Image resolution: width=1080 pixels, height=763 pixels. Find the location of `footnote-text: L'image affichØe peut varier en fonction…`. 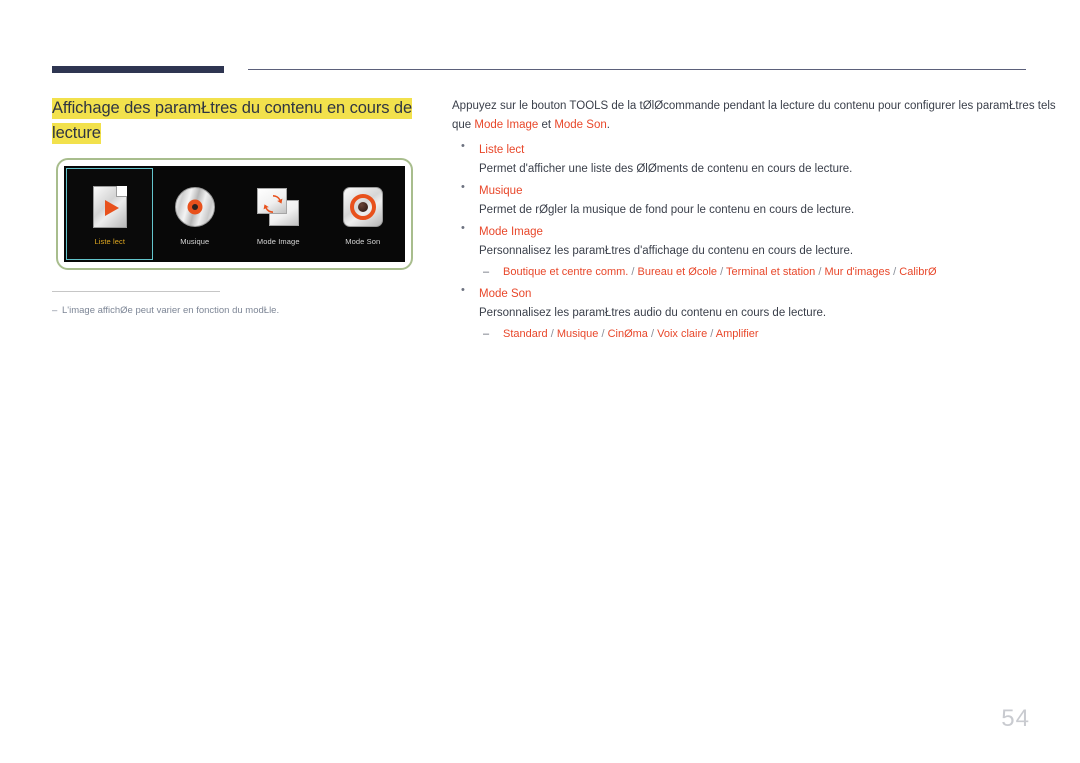

footnote-text: L'image affichØe peut varier en fonction… is located at coordinates (171, 310).